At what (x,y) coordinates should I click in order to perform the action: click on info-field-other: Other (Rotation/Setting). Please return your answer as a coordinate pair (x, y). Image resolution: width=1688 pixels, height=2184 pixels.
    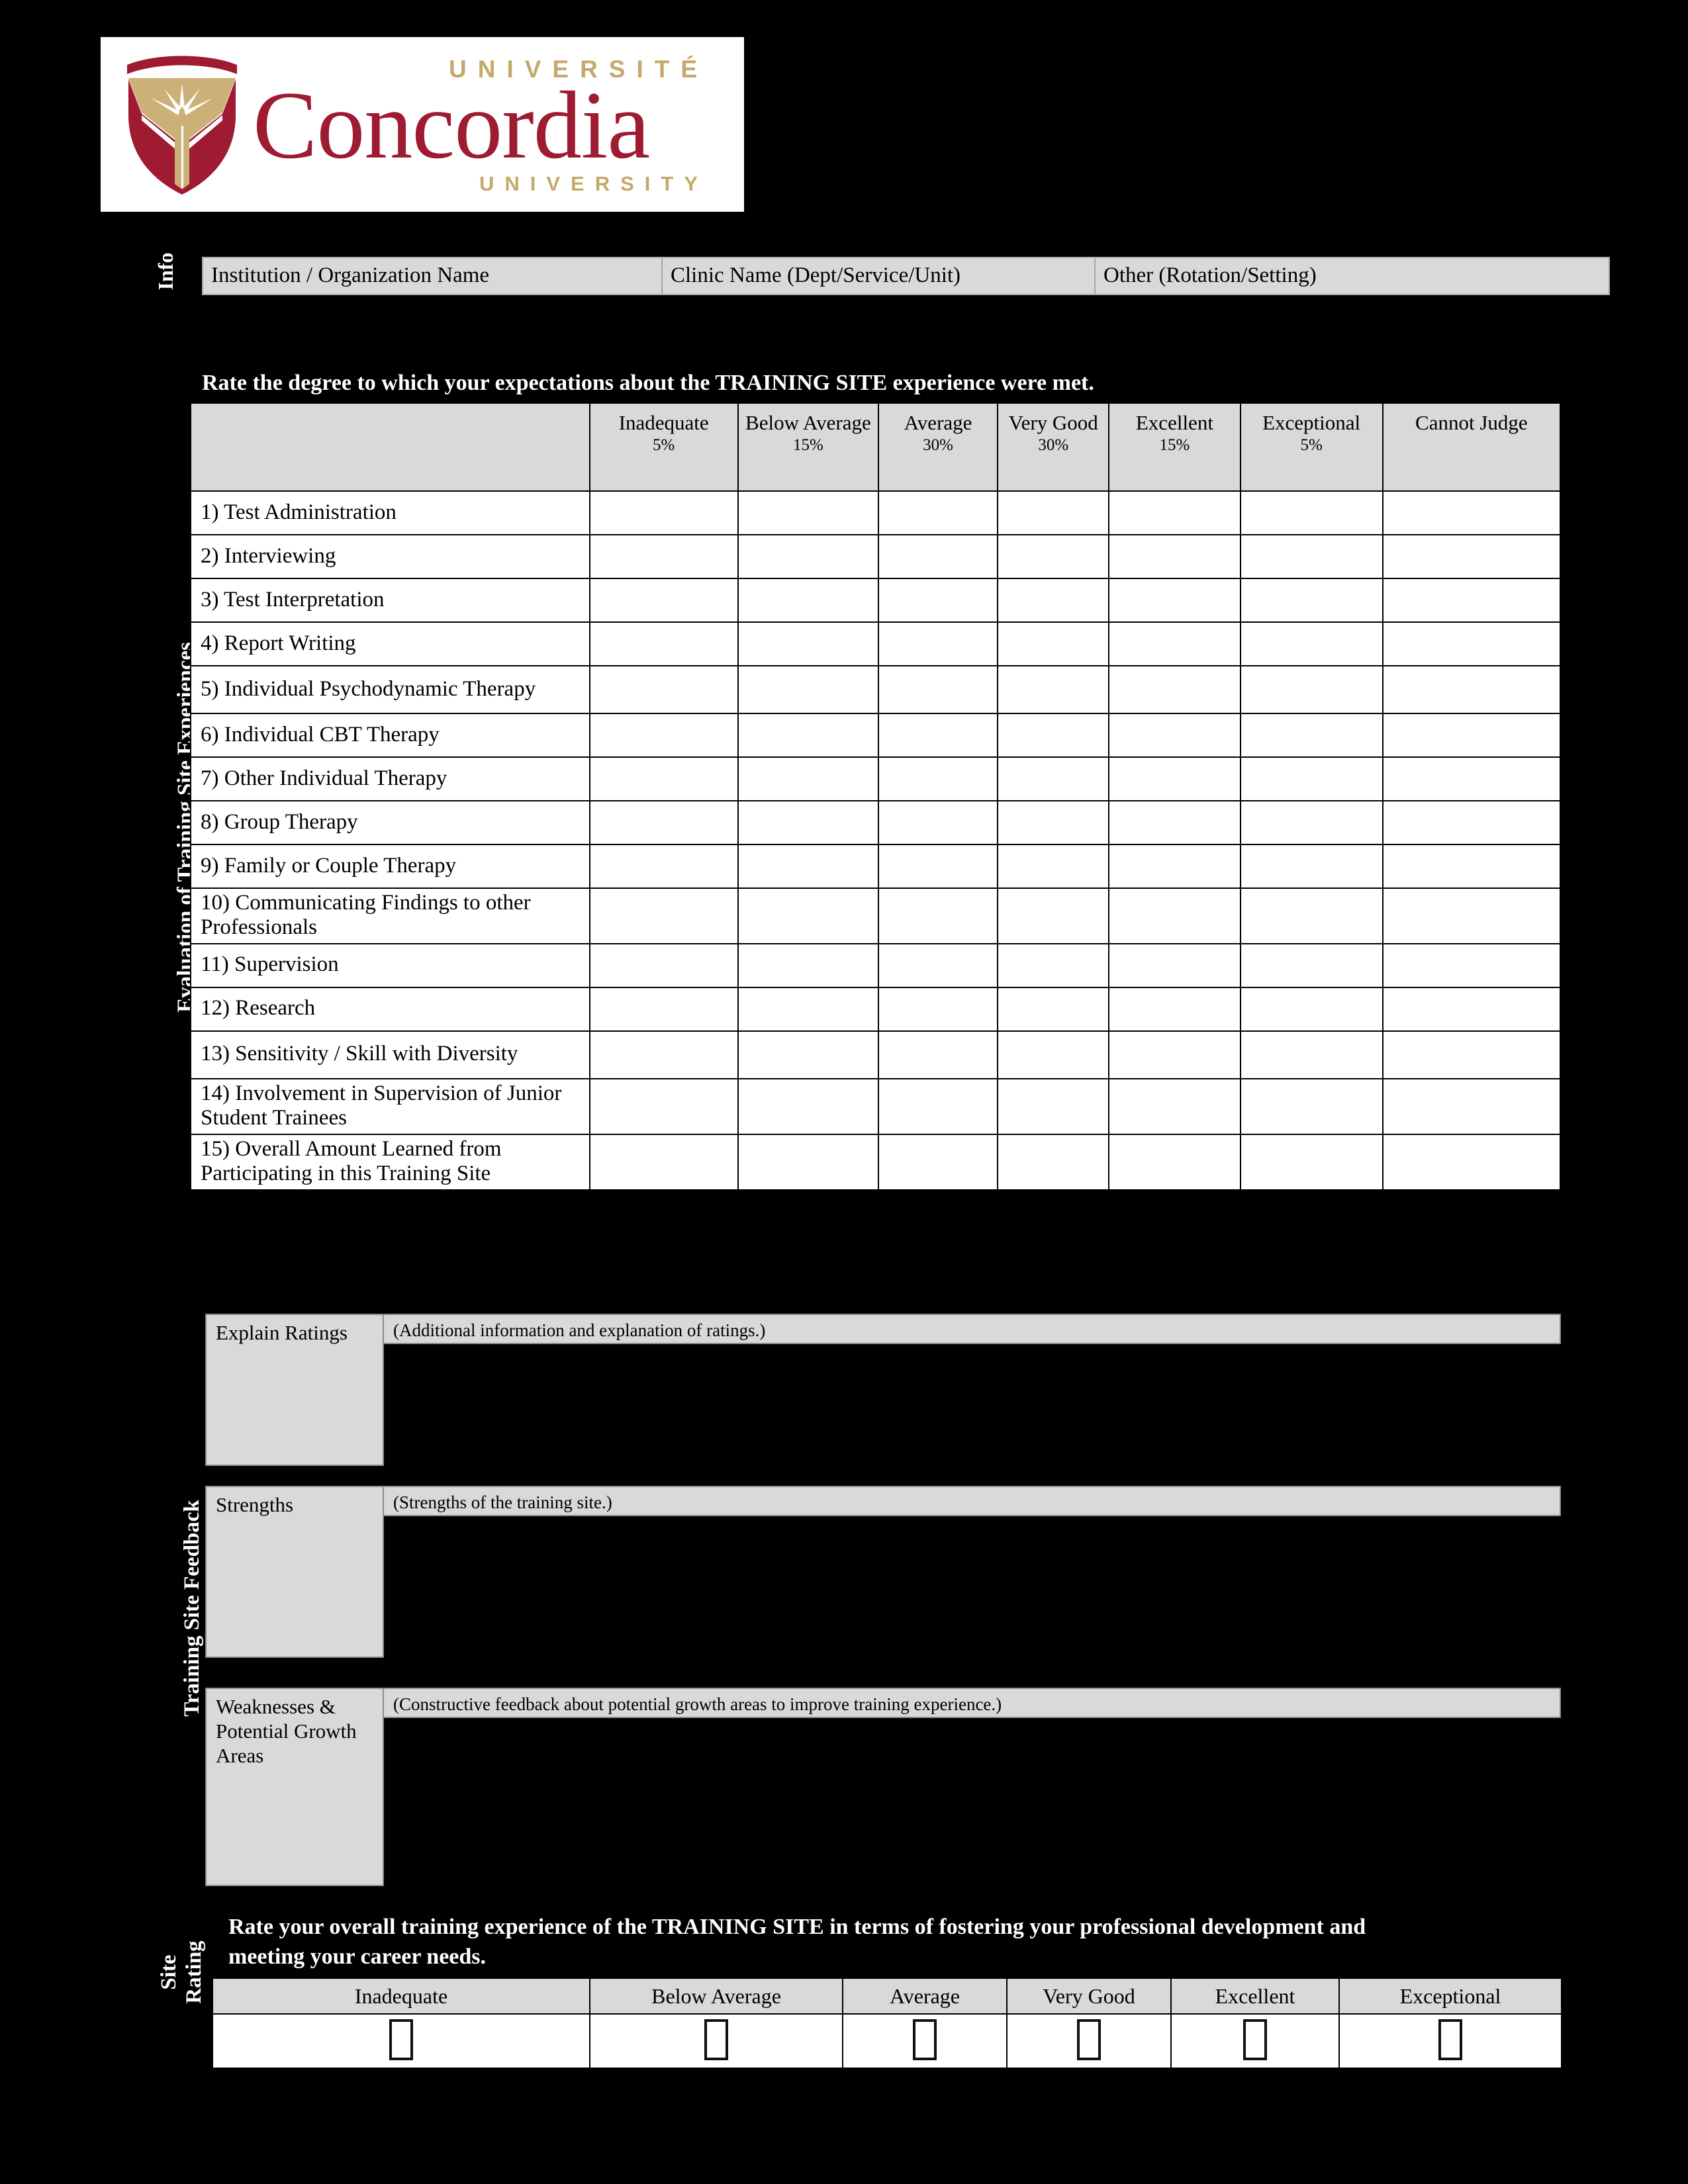
    Looking at the image, I should click on (1352, 276).